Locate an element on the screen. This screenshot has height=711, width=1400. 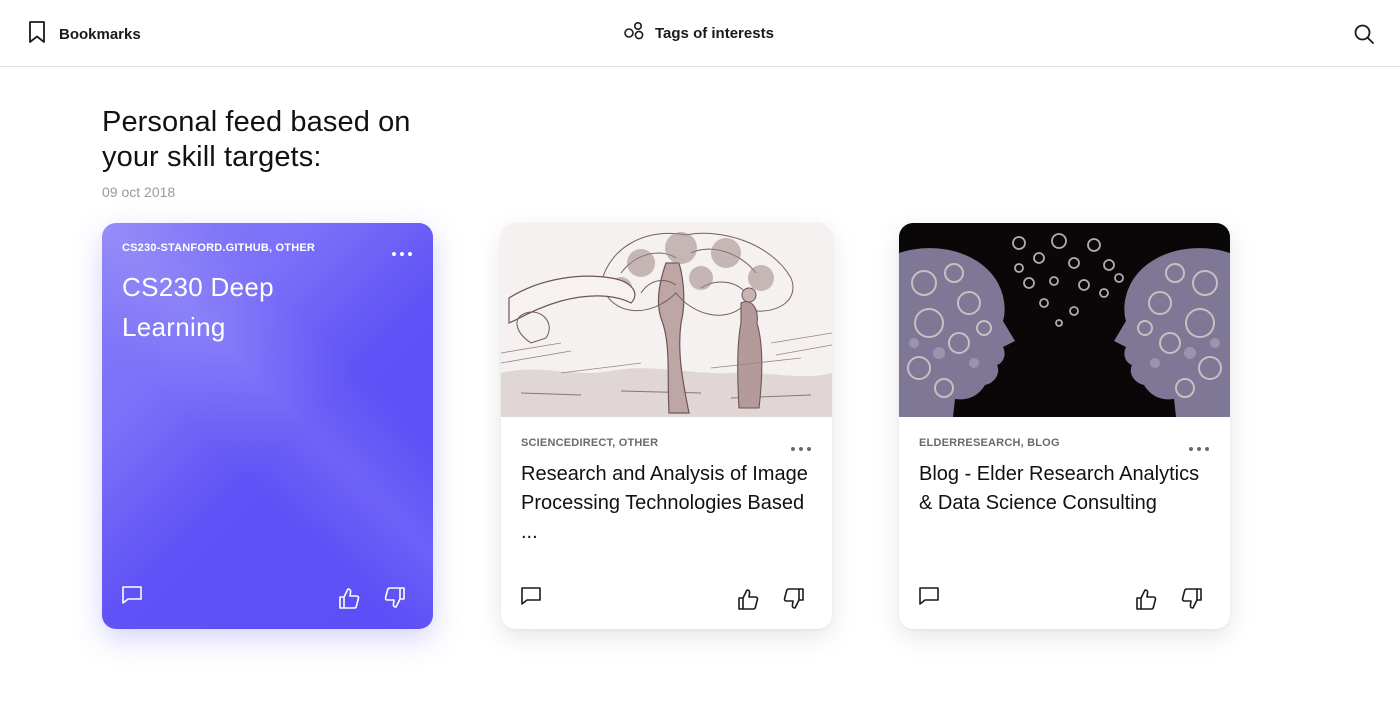
card-title: CS230 Deep Learning is located at coordinates (252, 307).